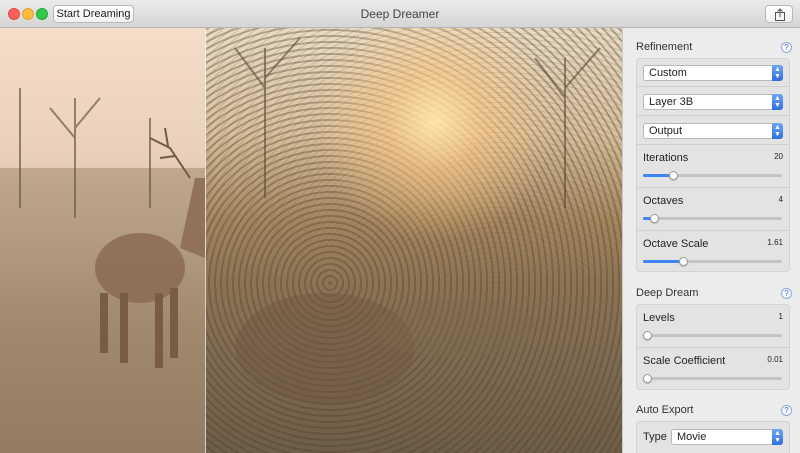 This screenshot has height=453, width=800. I want to click on layer-select: Layer 3B ▲ ▼, so click(713, 102).